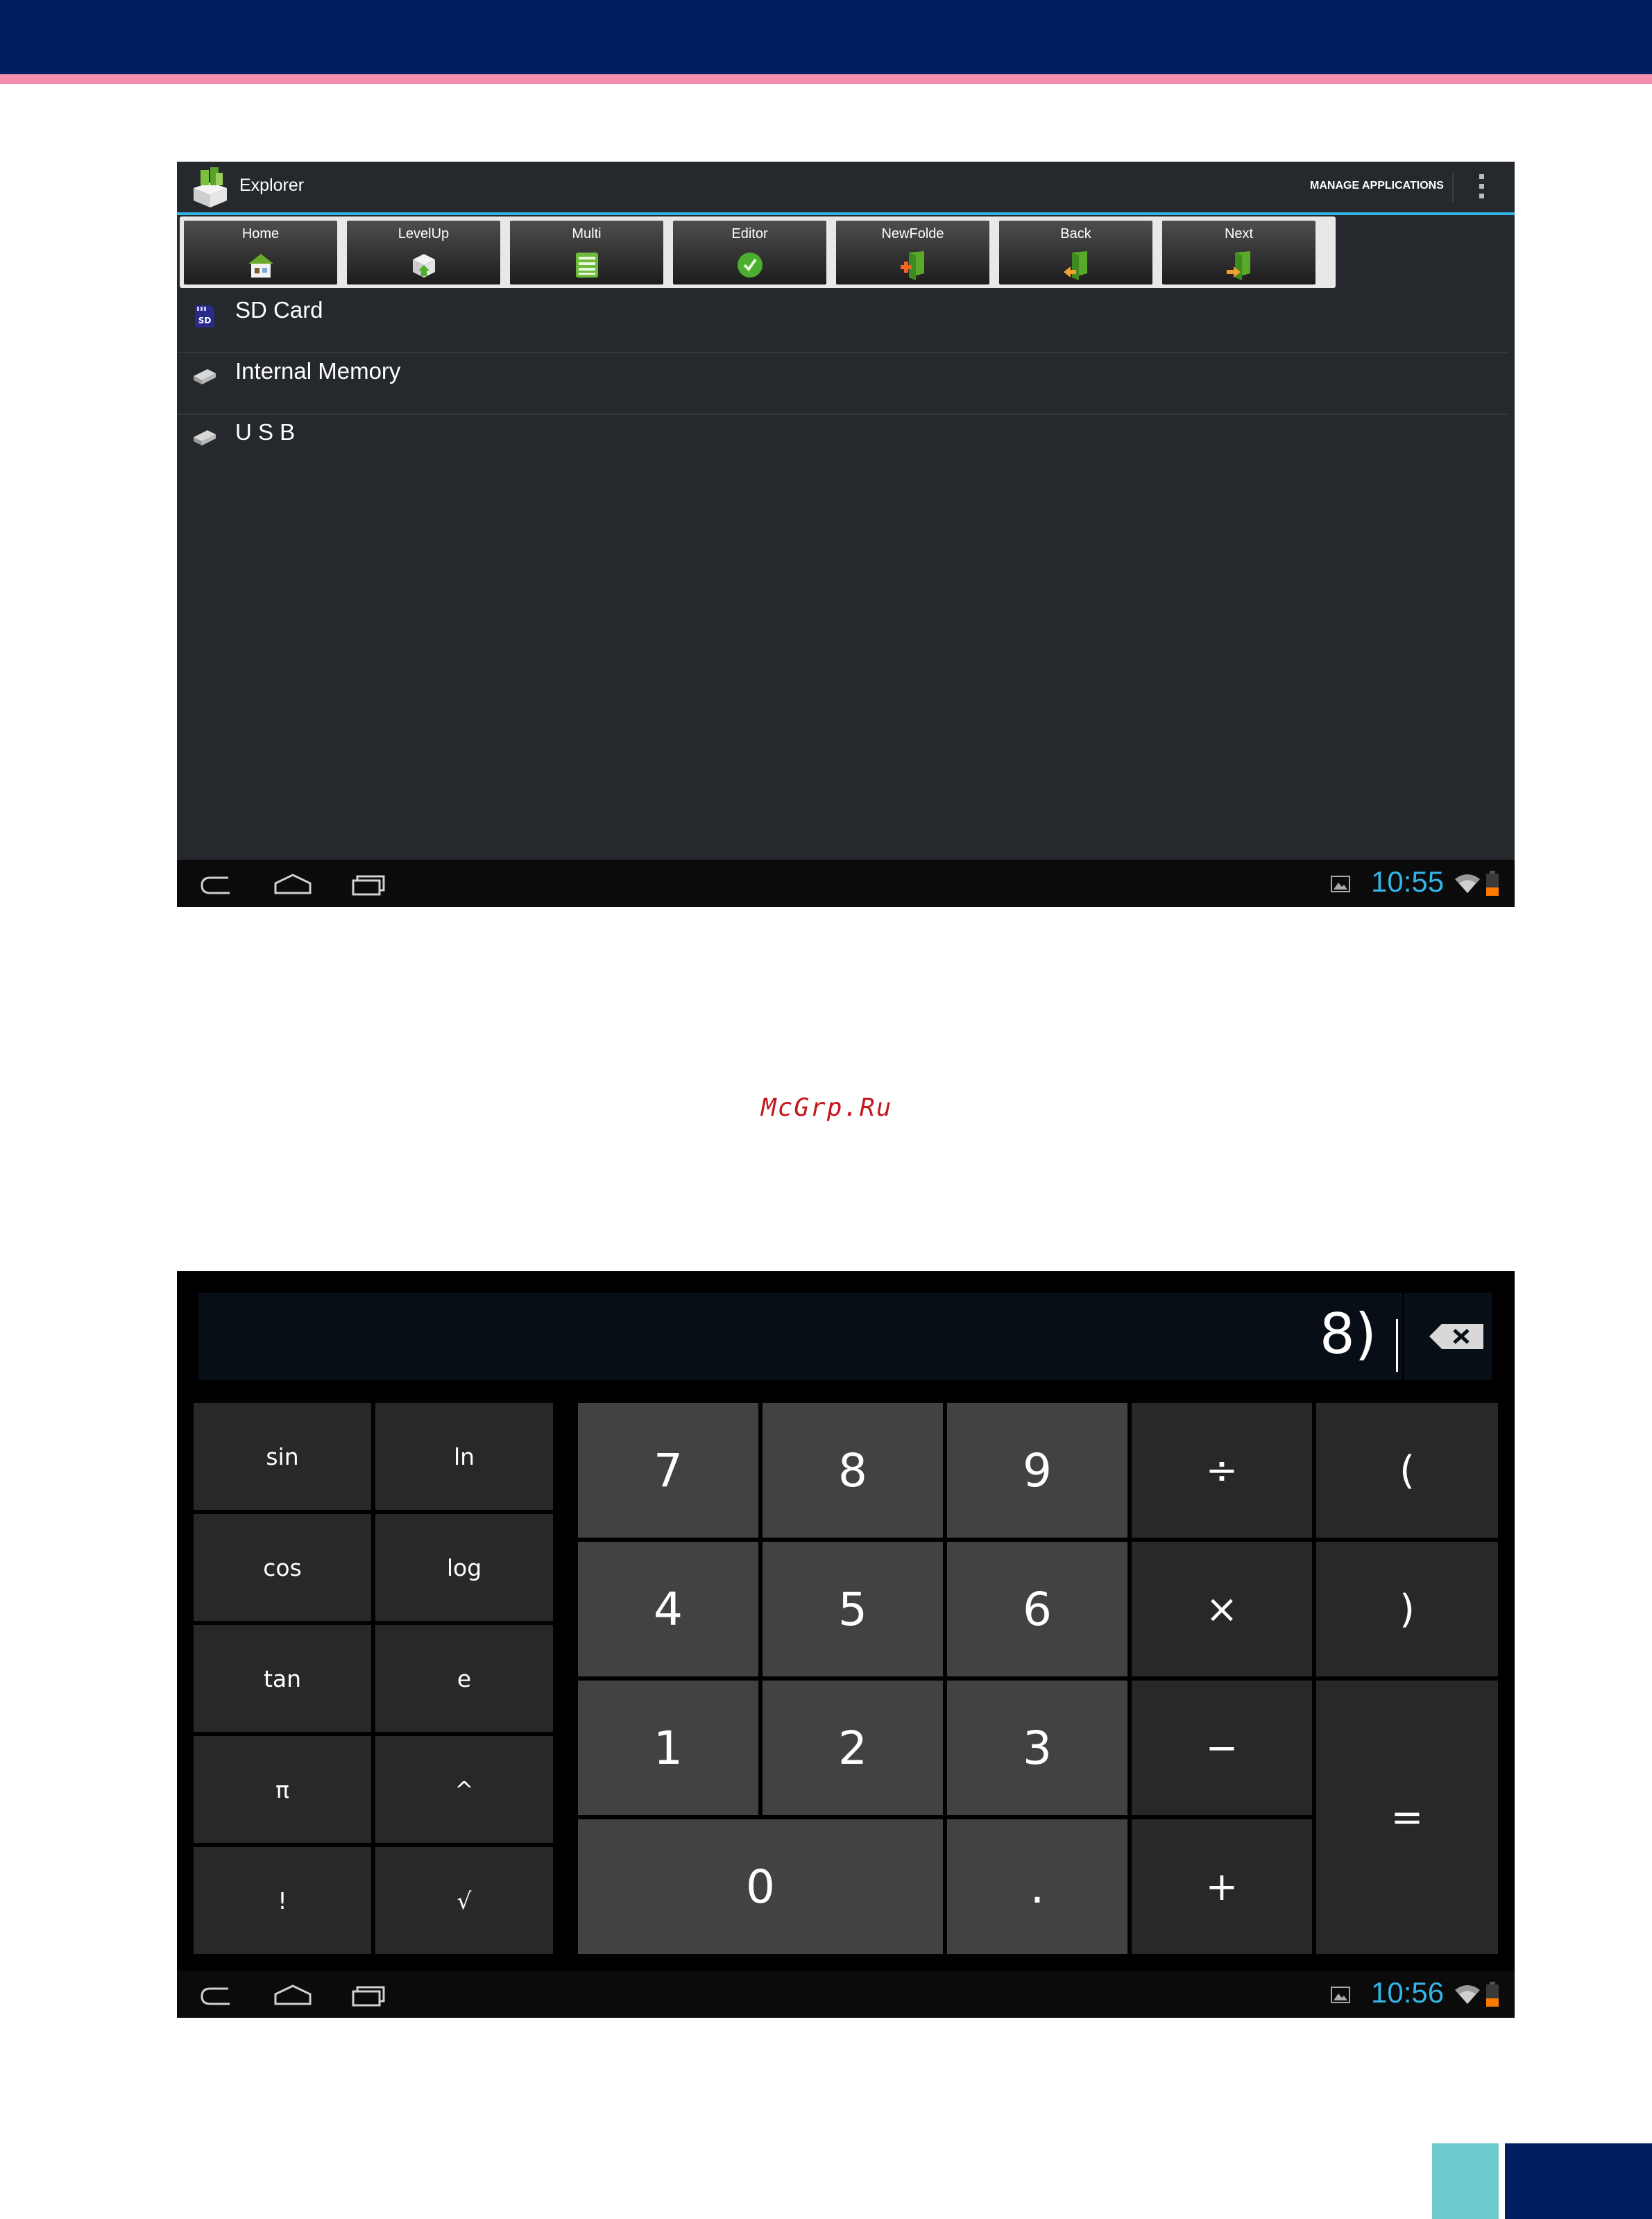 The width and height of the screenshot is (1652, 2219). I want to click on watermark: McGrp.Ru, so click(827, 1108).